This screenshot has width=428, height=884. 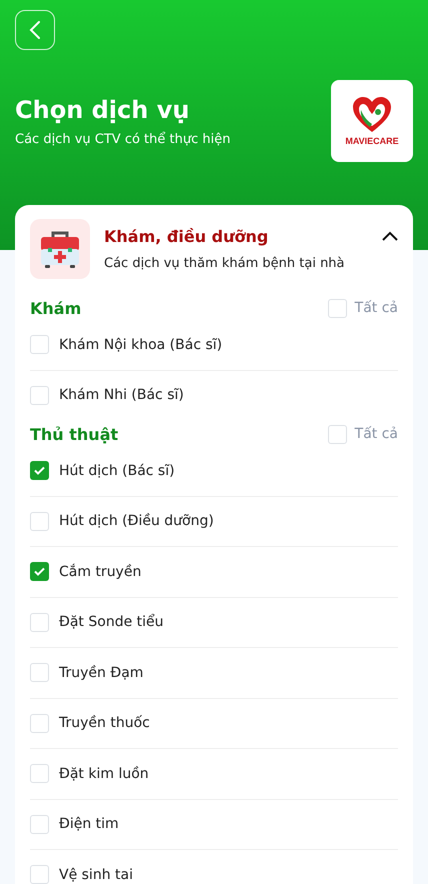 What do you see at coordinates (372, 115) in the screenshot?
I see `heart-logo-icon` at bounding box center [372, 115].